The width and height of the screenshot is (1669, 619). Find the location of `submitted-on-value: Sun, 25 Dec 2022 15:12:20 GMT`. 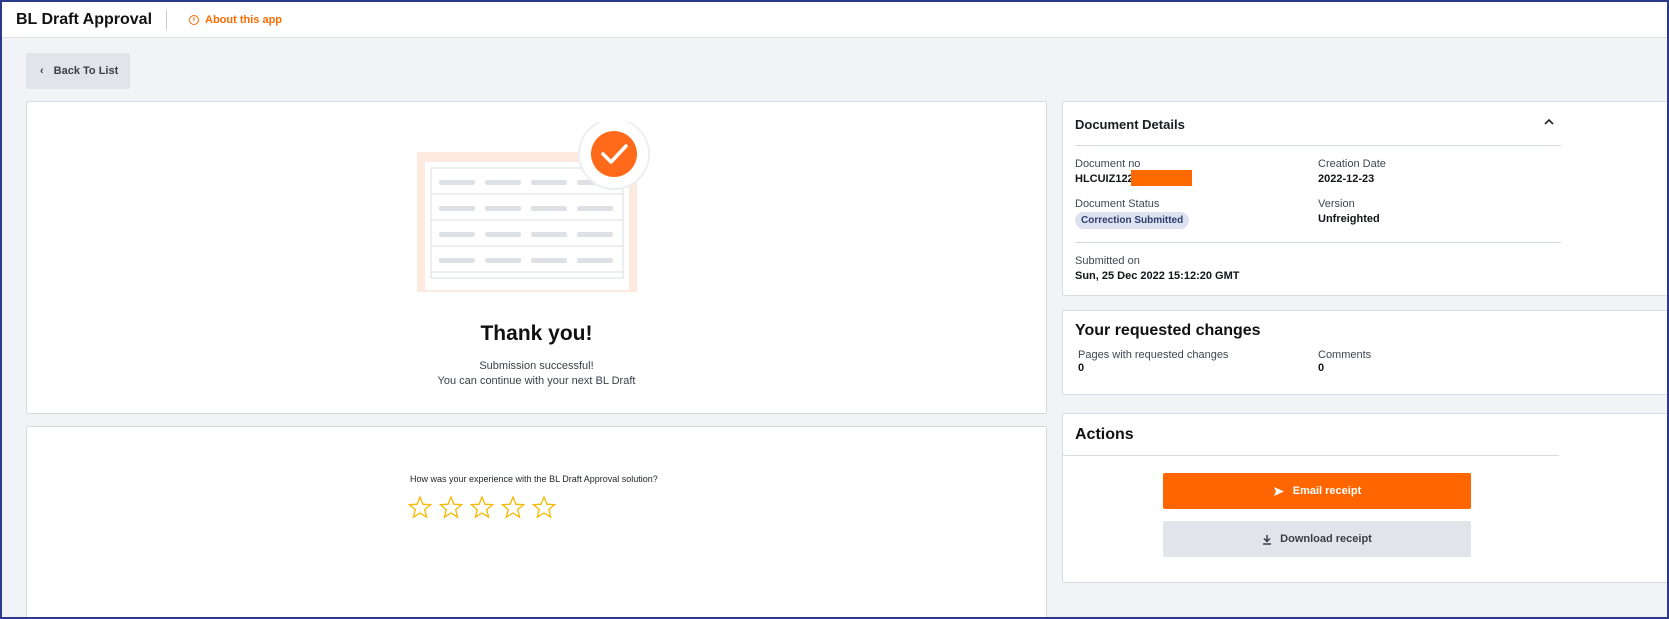

submitted-on-value: Sun, 25 Dec 2022 15:12:20 GMT is located at coordinates (1157, 276).